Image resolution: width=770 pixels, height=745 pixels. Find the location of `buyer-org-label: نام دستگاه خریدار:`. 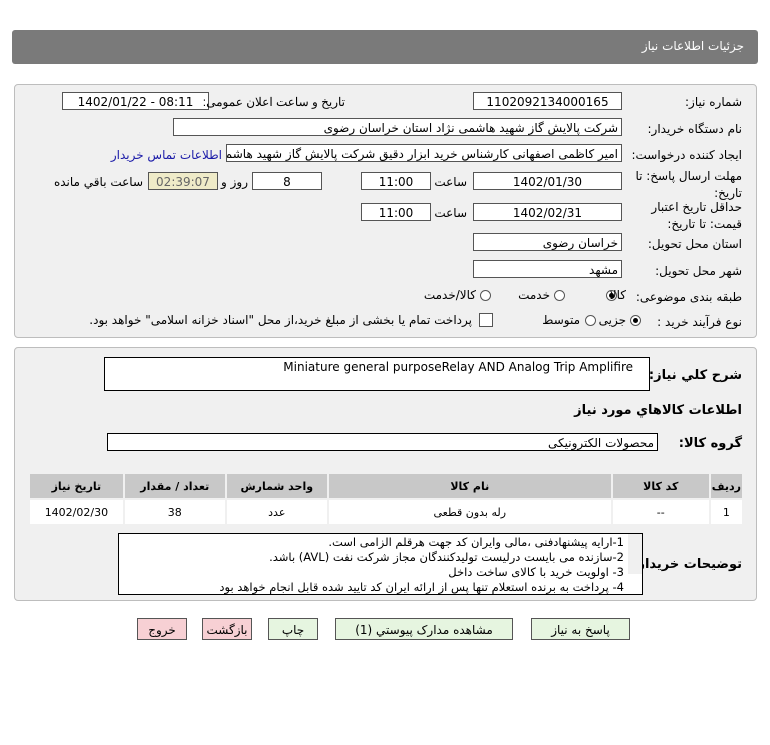

buyer-org-label: نام دستگاه خریدار: is located at coordinates (695, 129).